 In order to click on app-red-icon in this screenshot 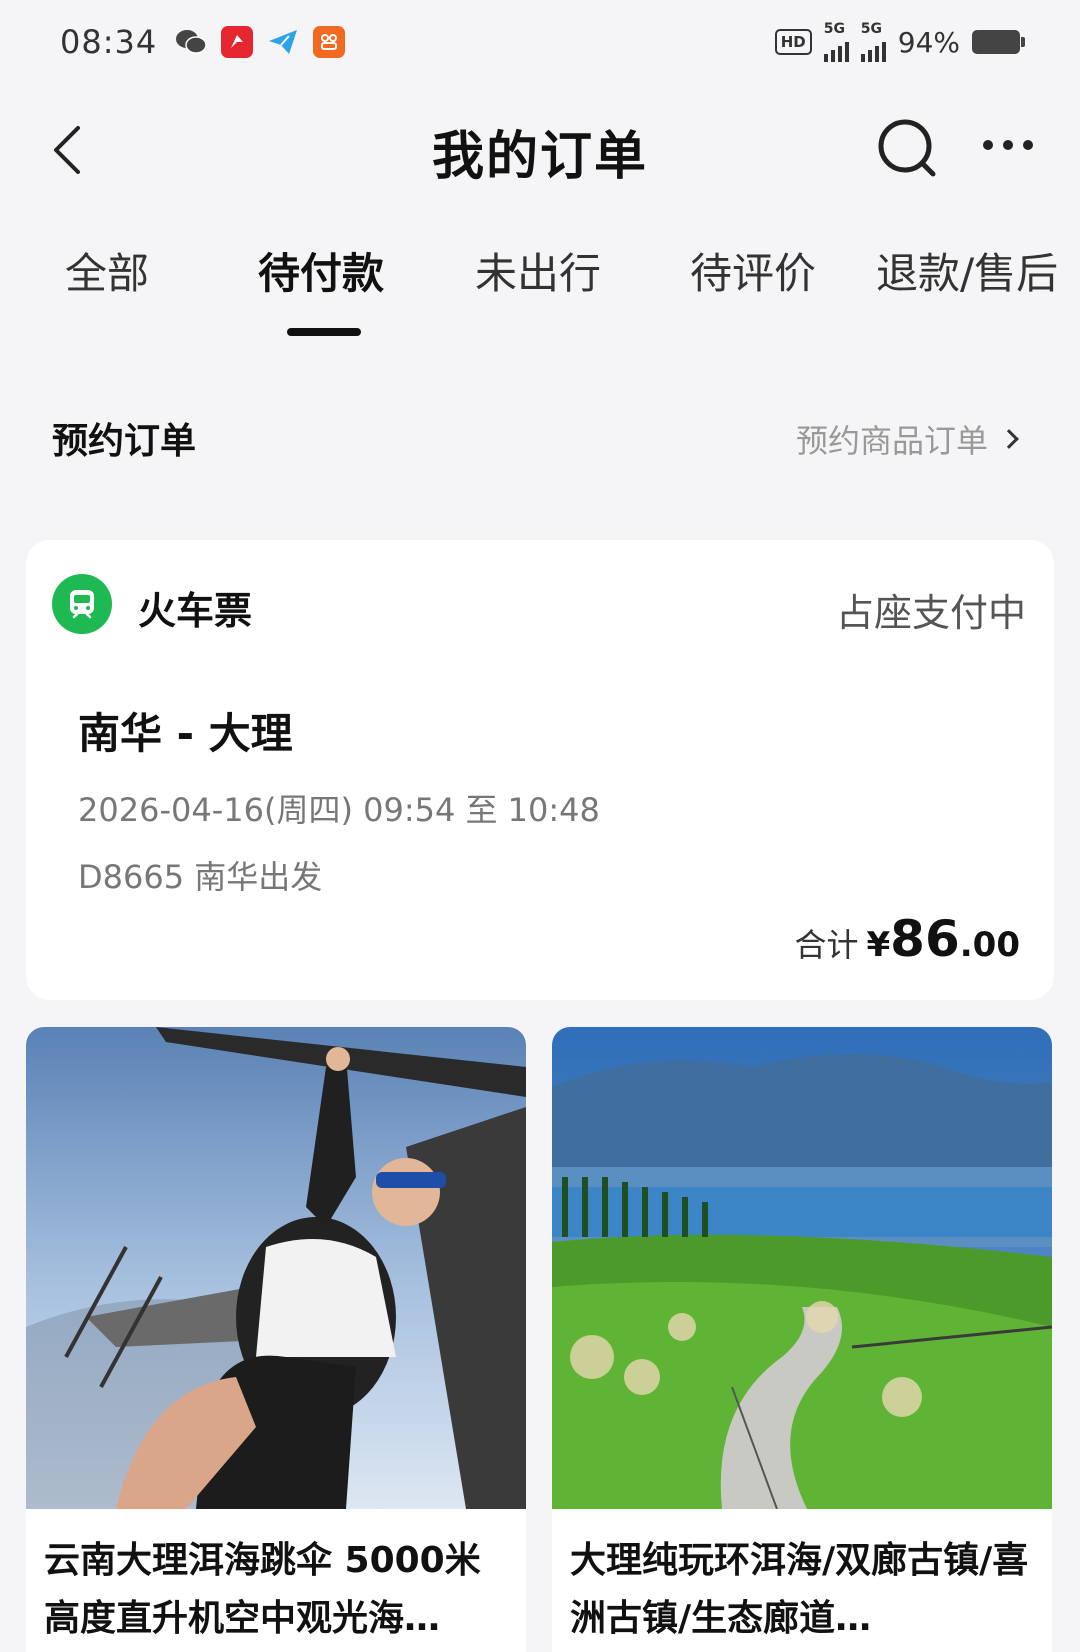, I will do `click(237, 42)`.